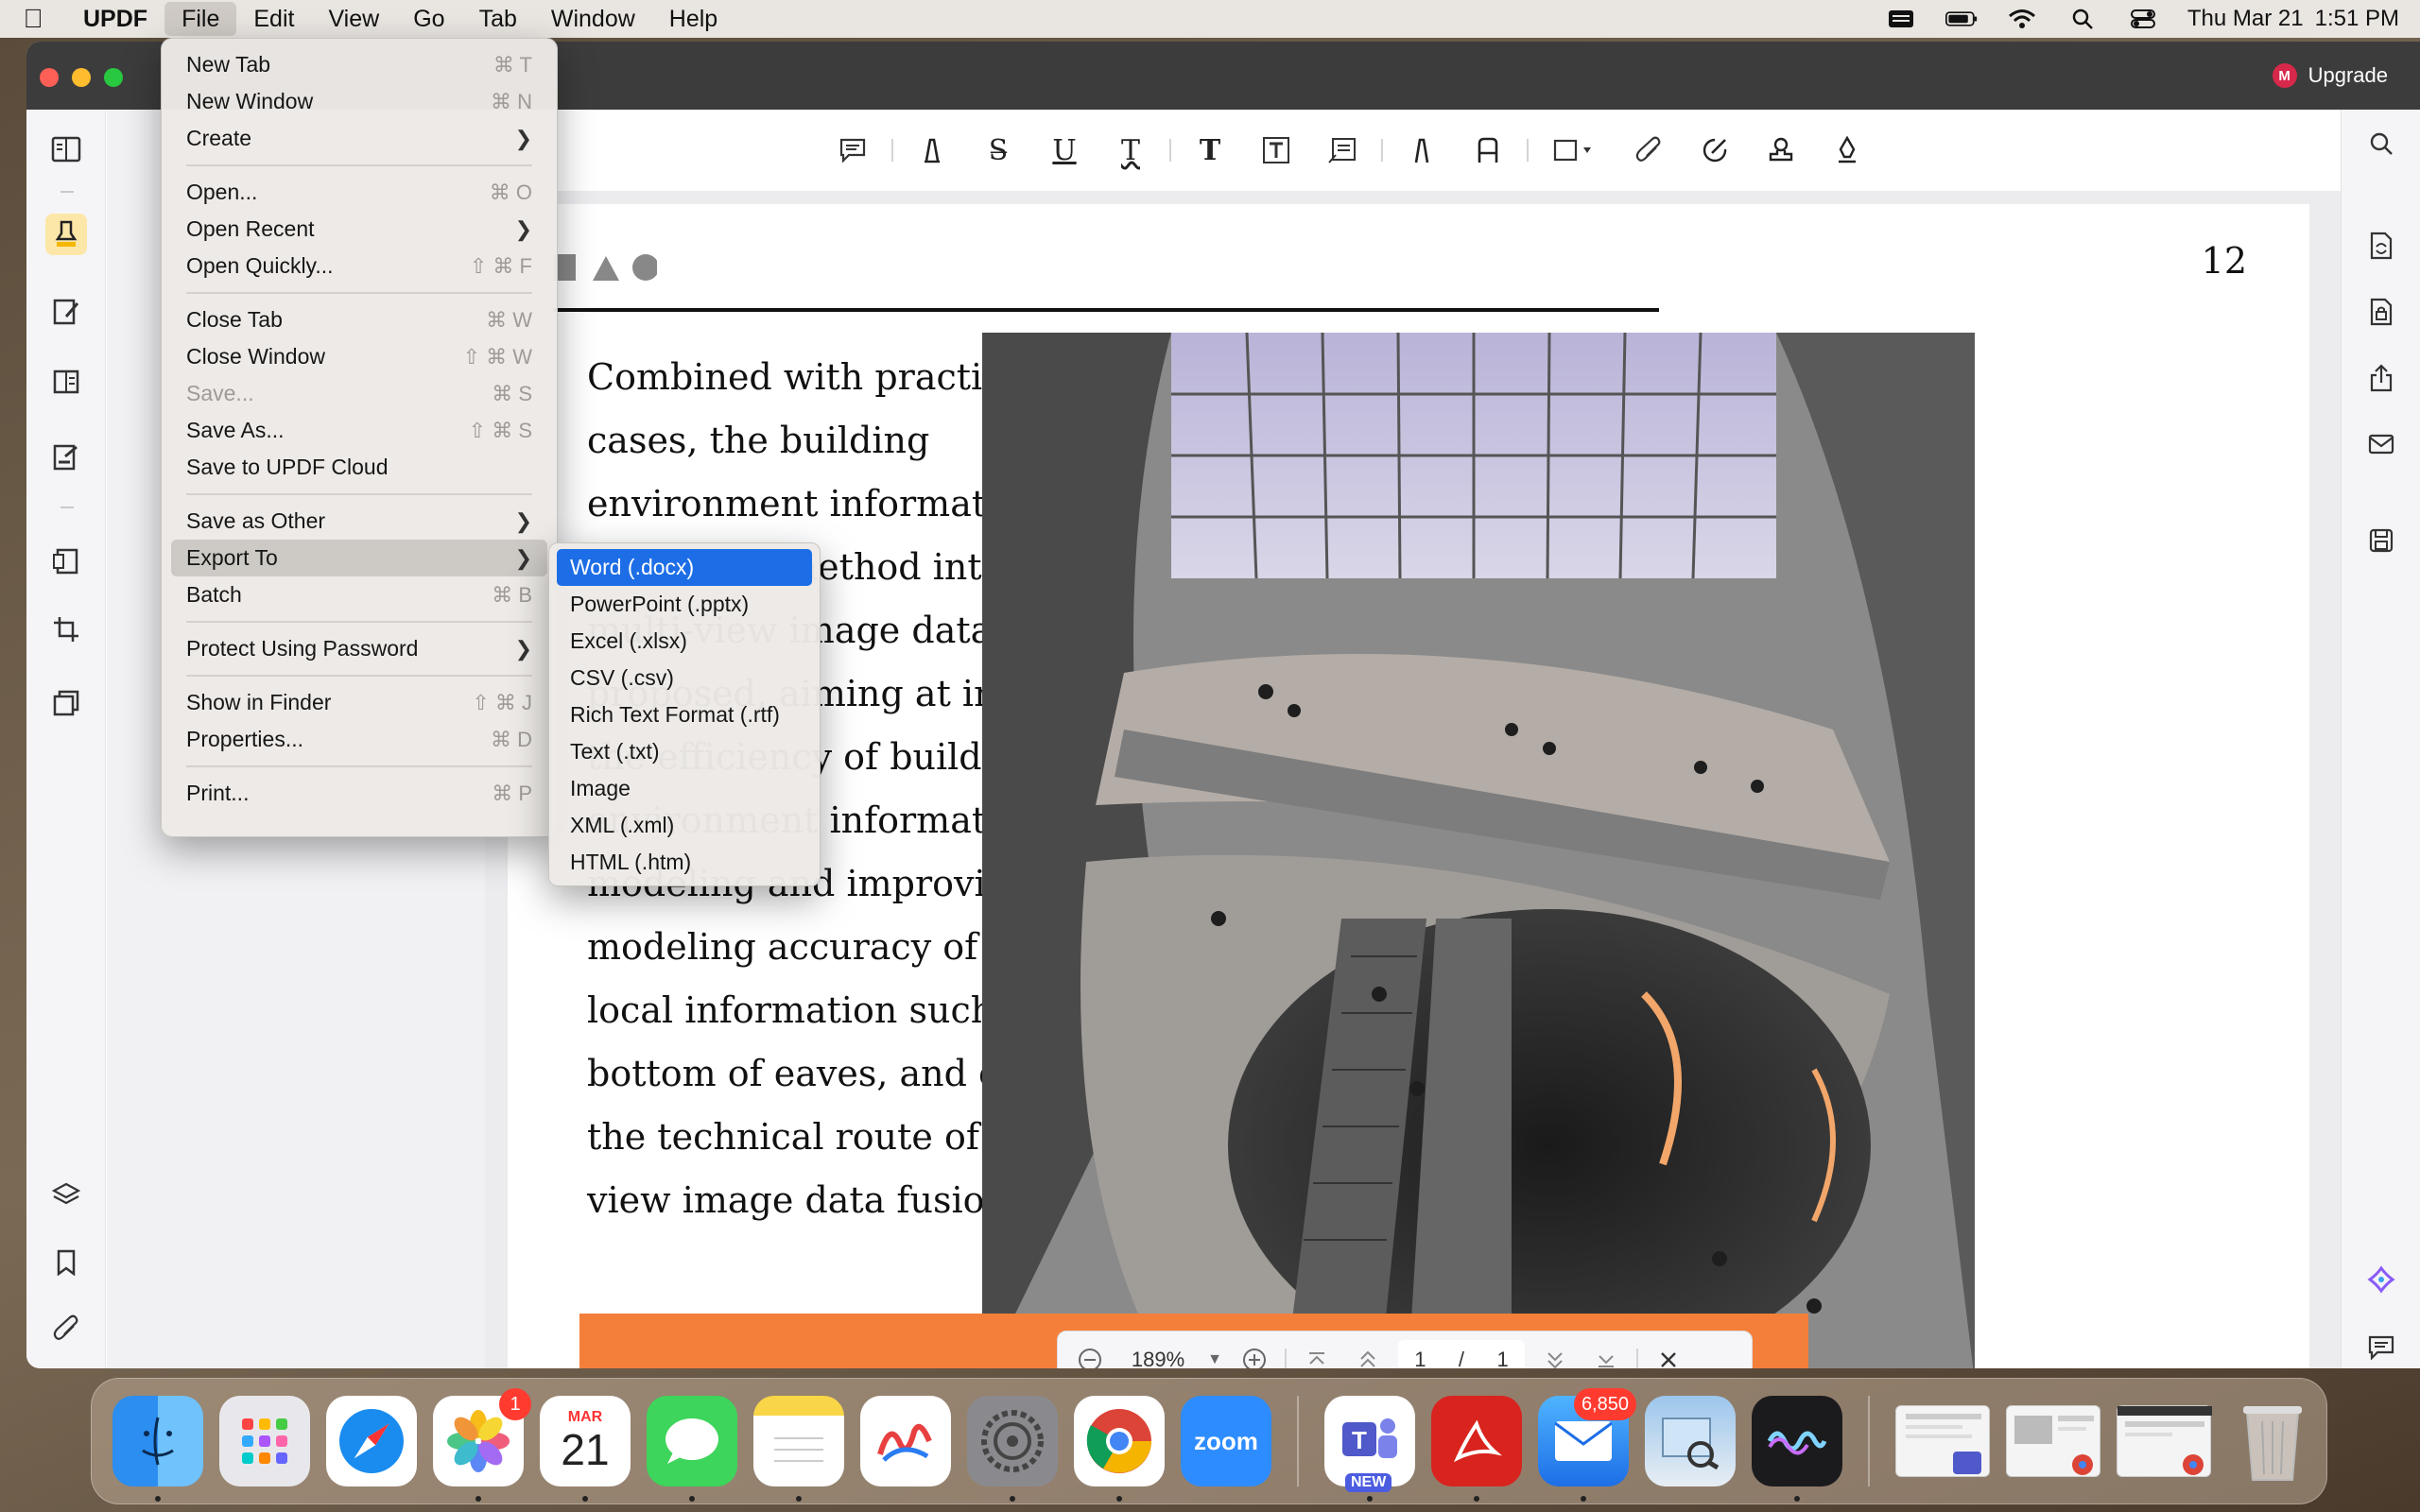  What do you see at coordinates (685, 751) in the screenshot?
I see `export-text: Text (.txt)` at bounding box center [685, 751].